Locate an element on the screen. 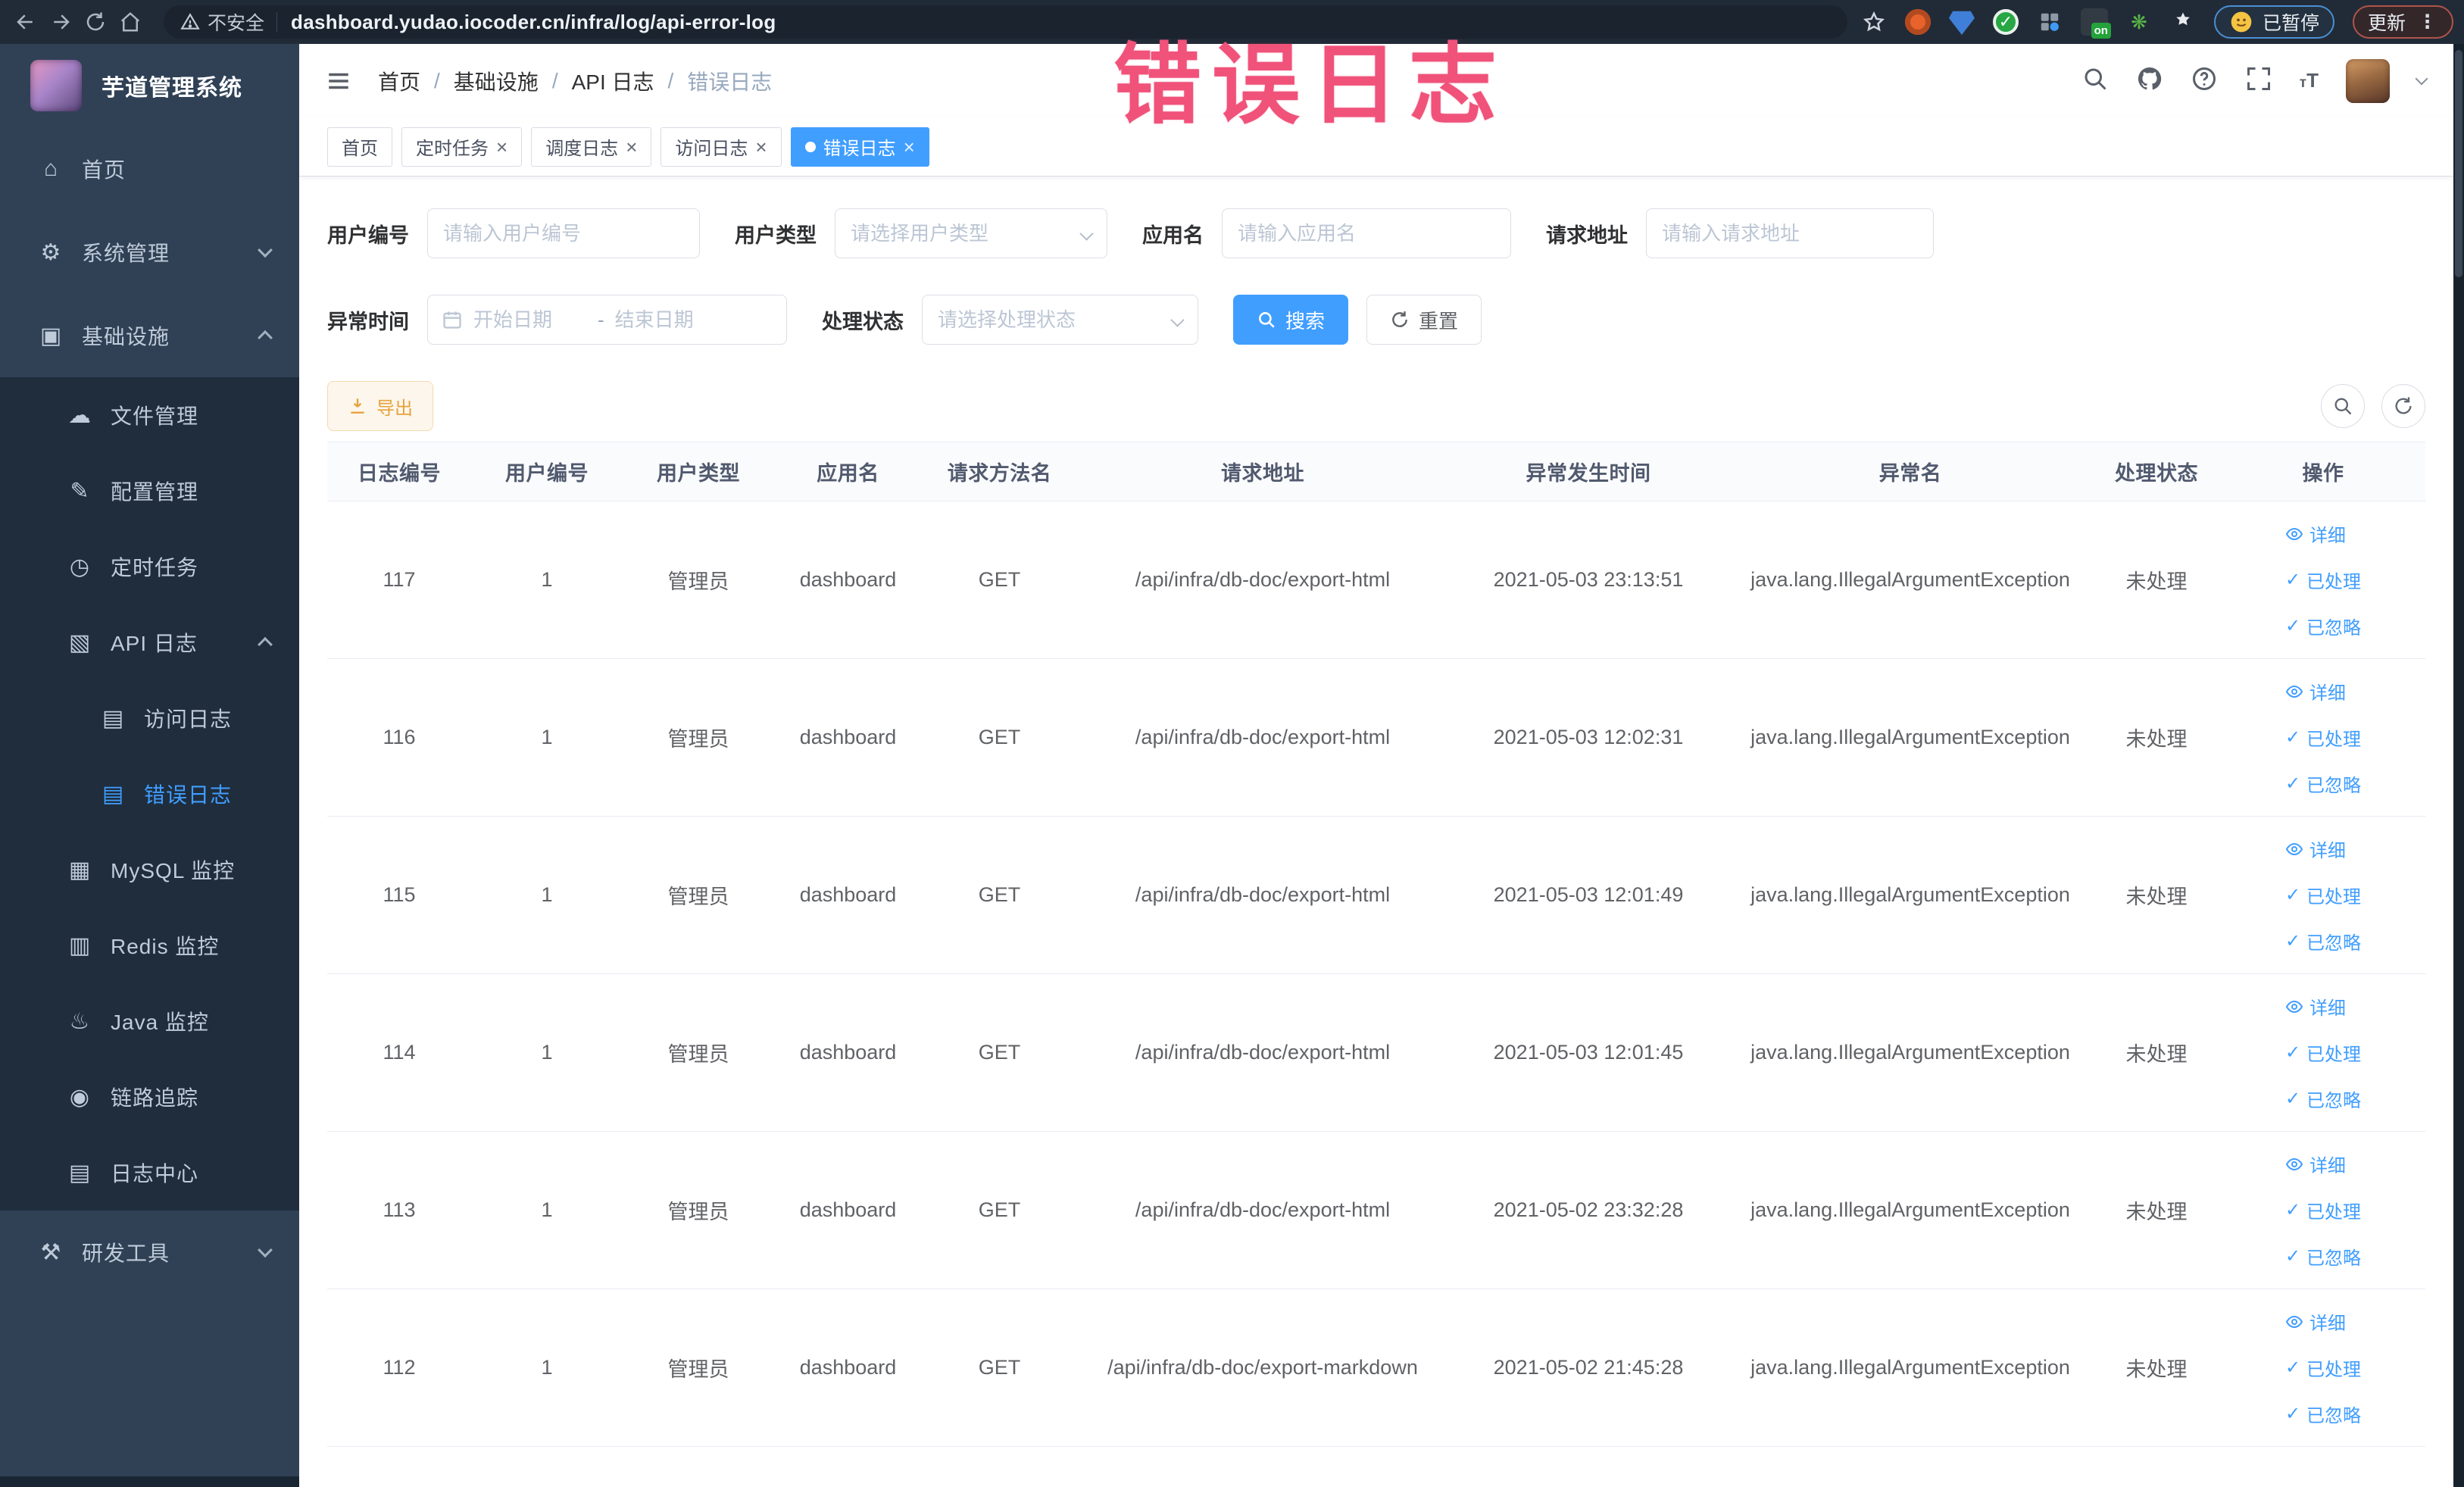 The width and height of the screenshot is (2464, 1487). end-date-input is located at coordinates (671, 320).